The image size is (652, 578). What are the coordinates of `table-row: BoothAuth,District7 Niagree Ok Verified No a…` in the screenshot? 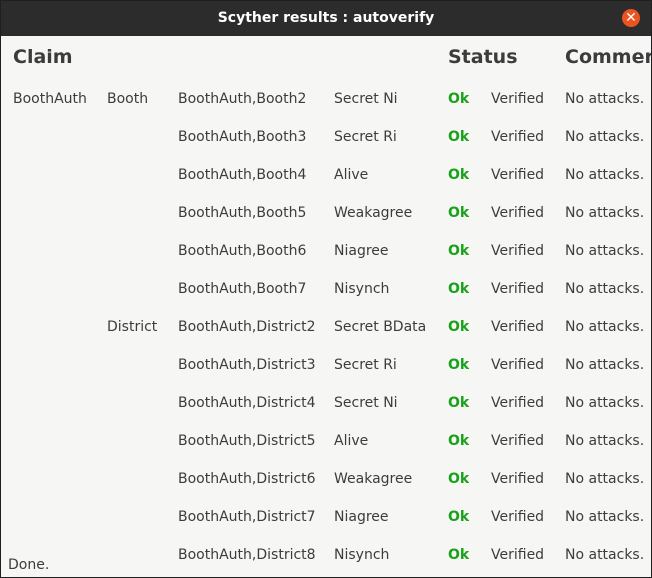 It's located at (326, 517).